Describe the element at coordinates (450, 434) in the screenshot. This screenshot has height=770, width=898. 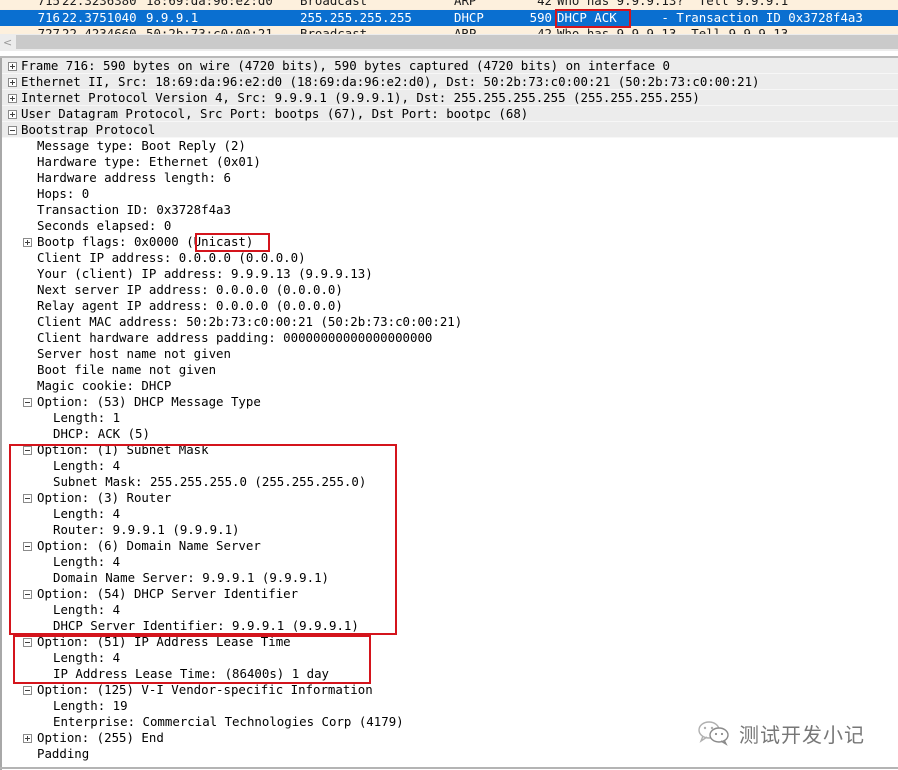
I see `tree-item-field: DHCP: ACK (5)` at that location.